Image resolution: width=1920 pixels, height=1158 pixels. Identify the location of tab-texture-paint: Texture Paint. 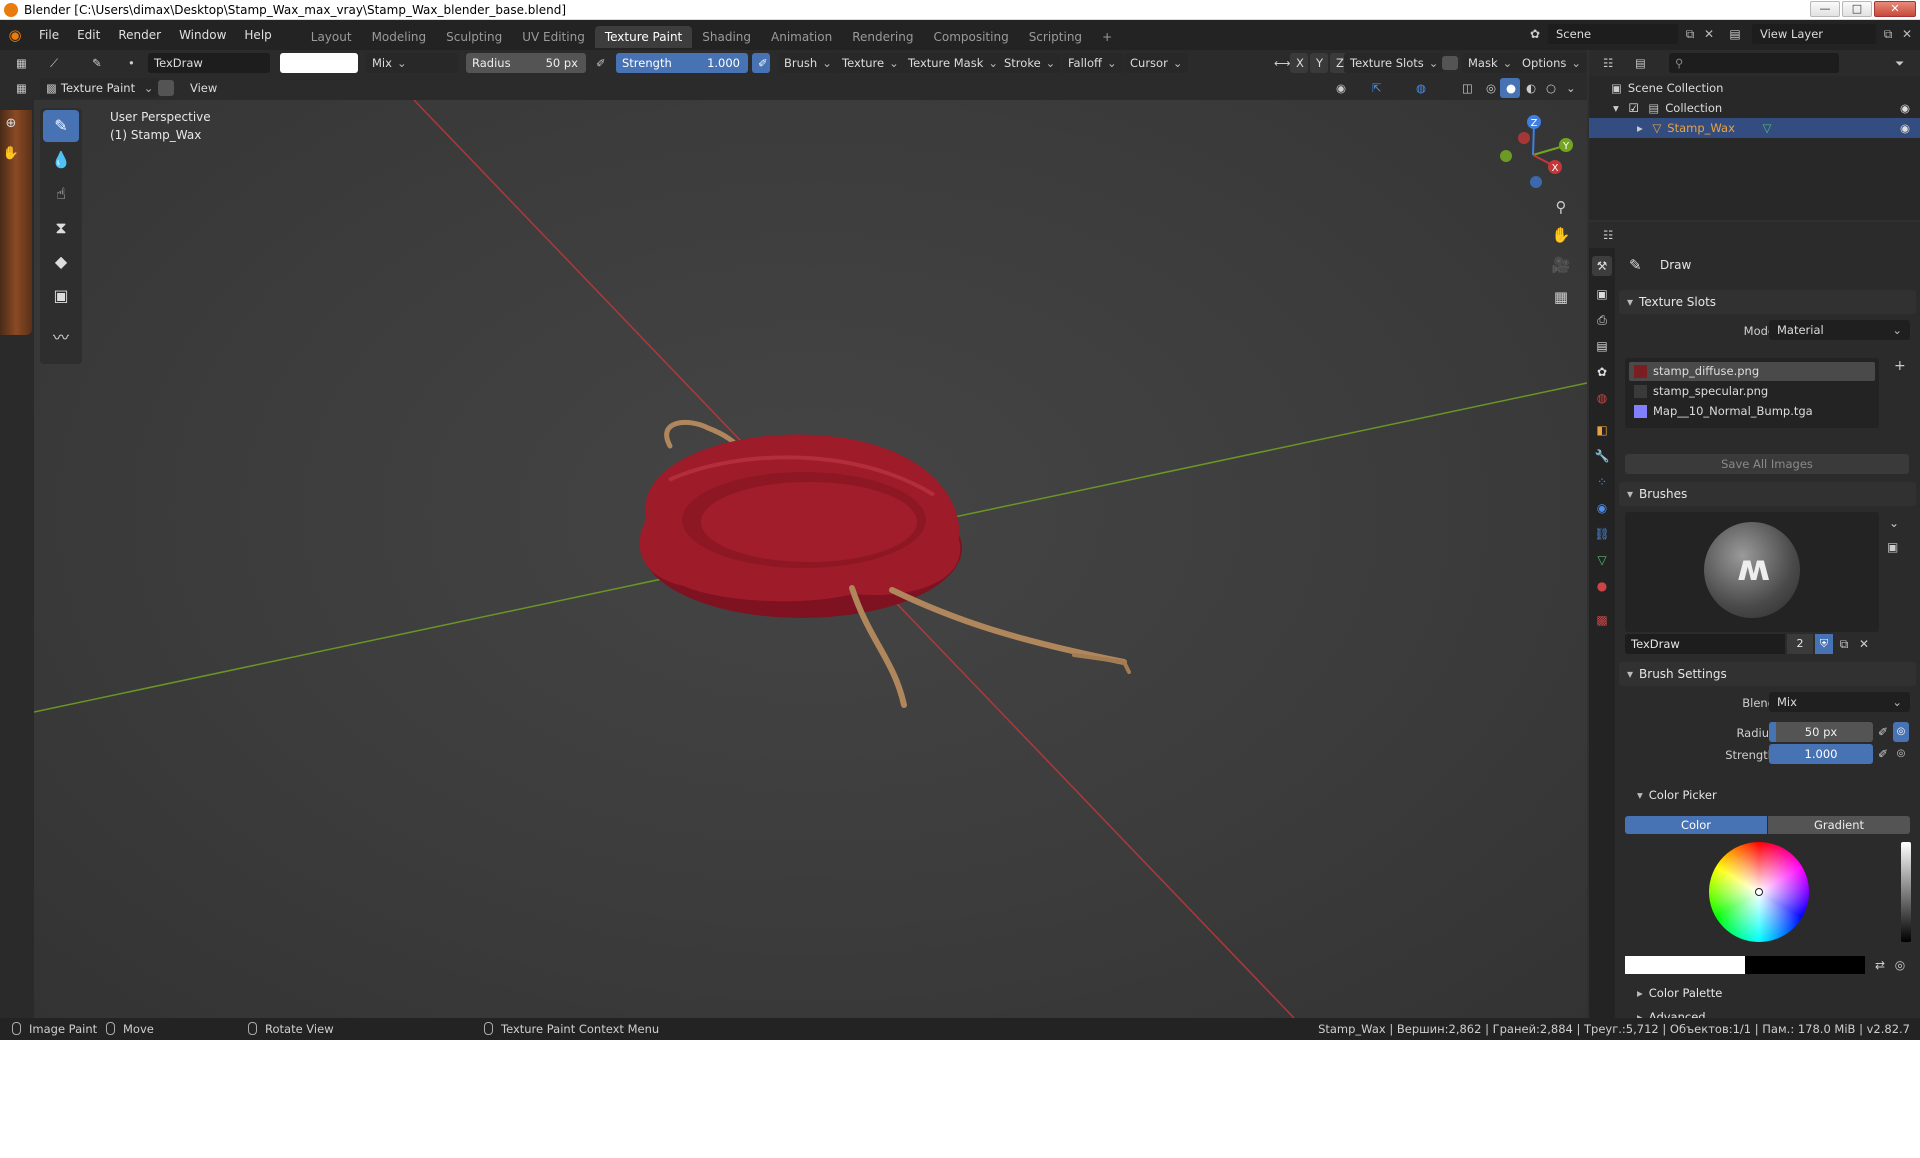
(643, 37).